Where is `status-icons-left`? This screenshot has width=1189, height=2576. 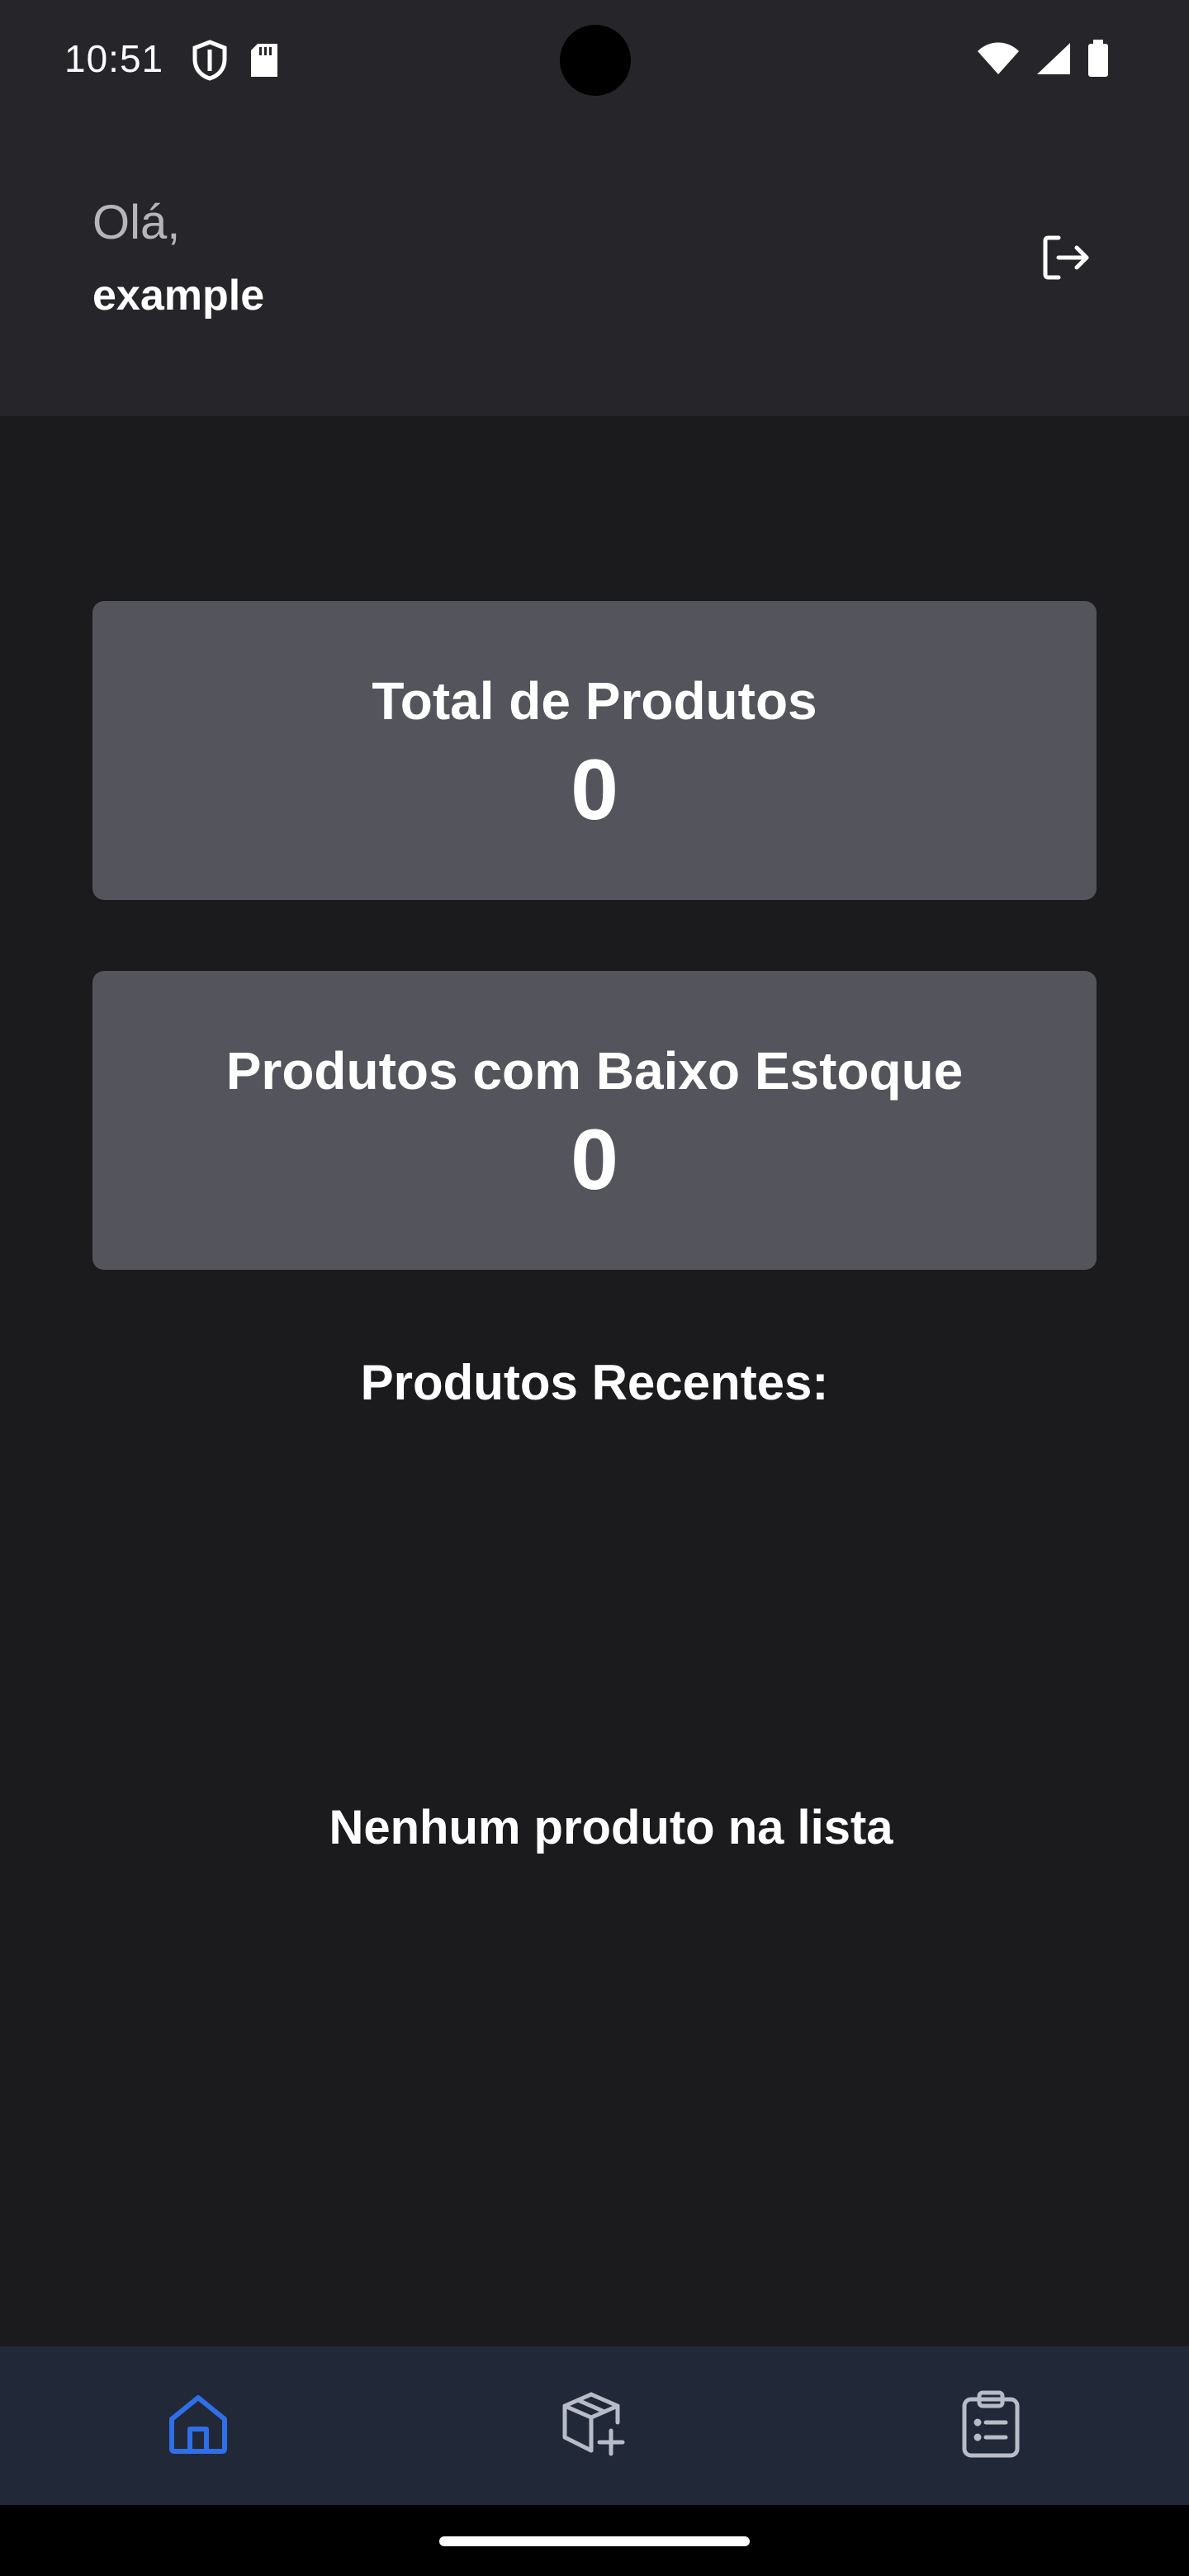 status-icons-left is located at coordinates (235, 62).